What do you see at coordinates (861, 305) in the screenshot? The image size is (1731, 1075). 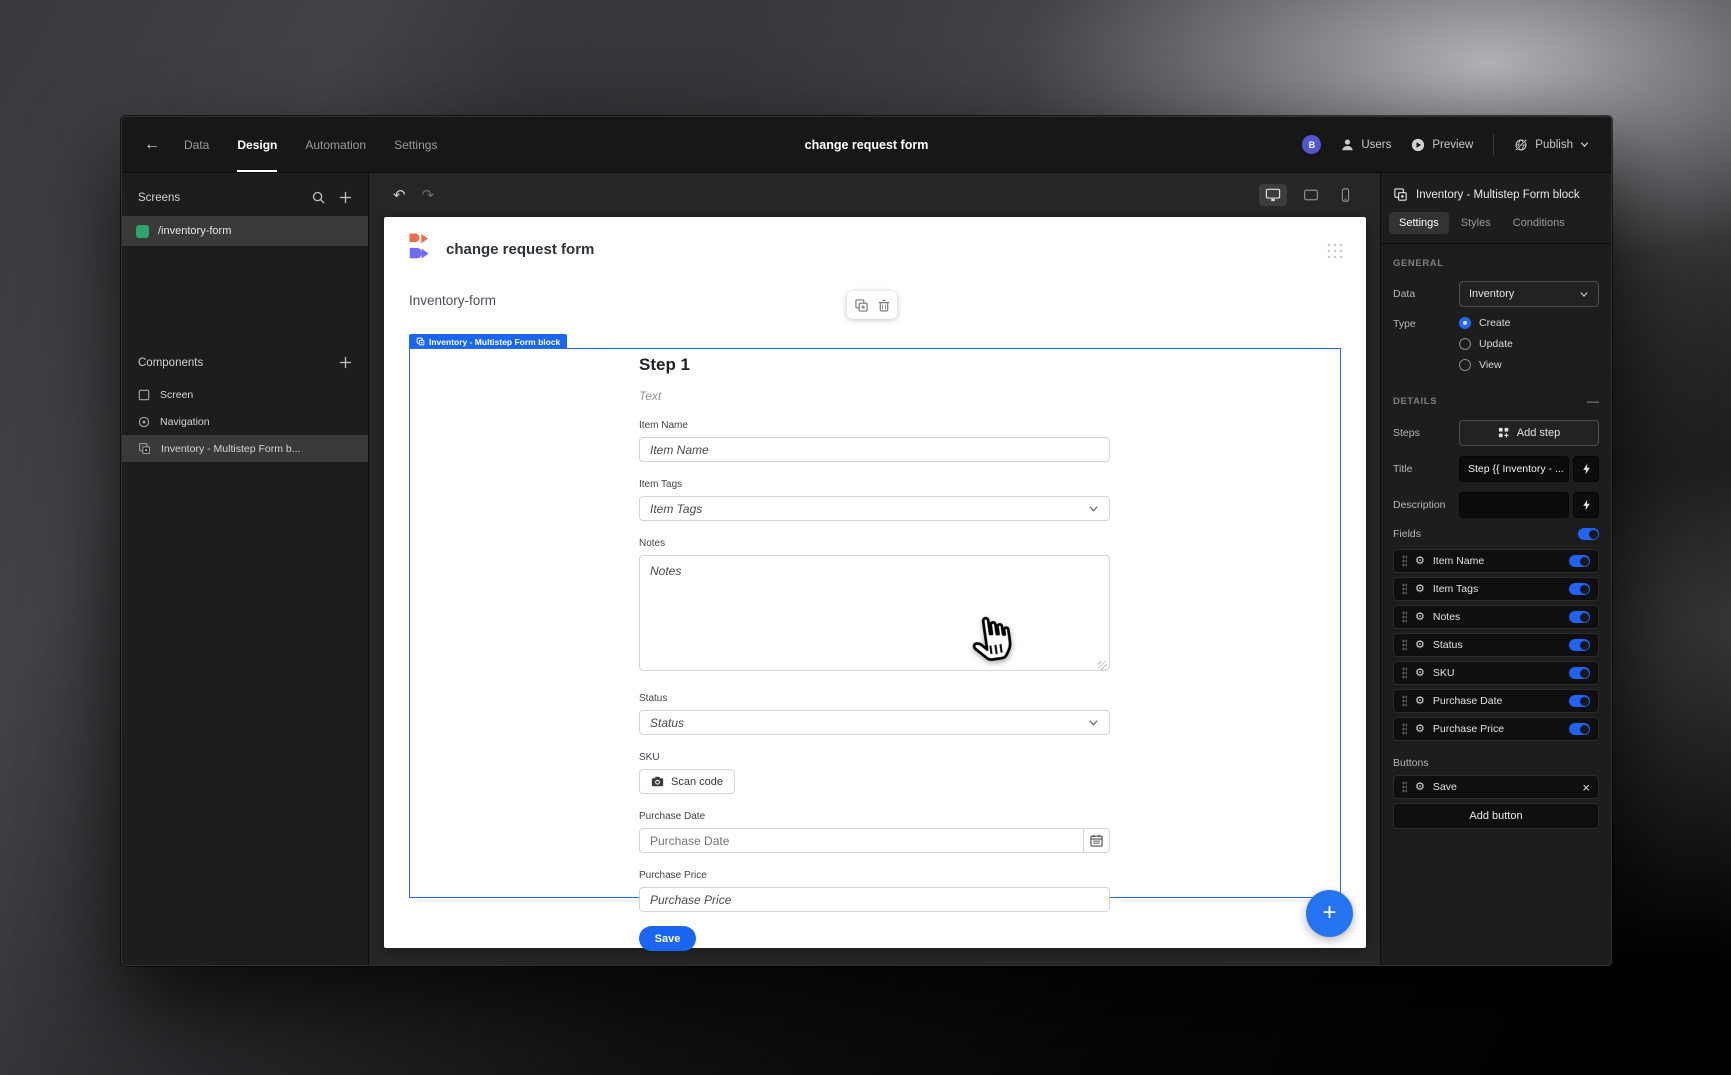 I see `duplicate-icon` at bounding box center [861, 305].